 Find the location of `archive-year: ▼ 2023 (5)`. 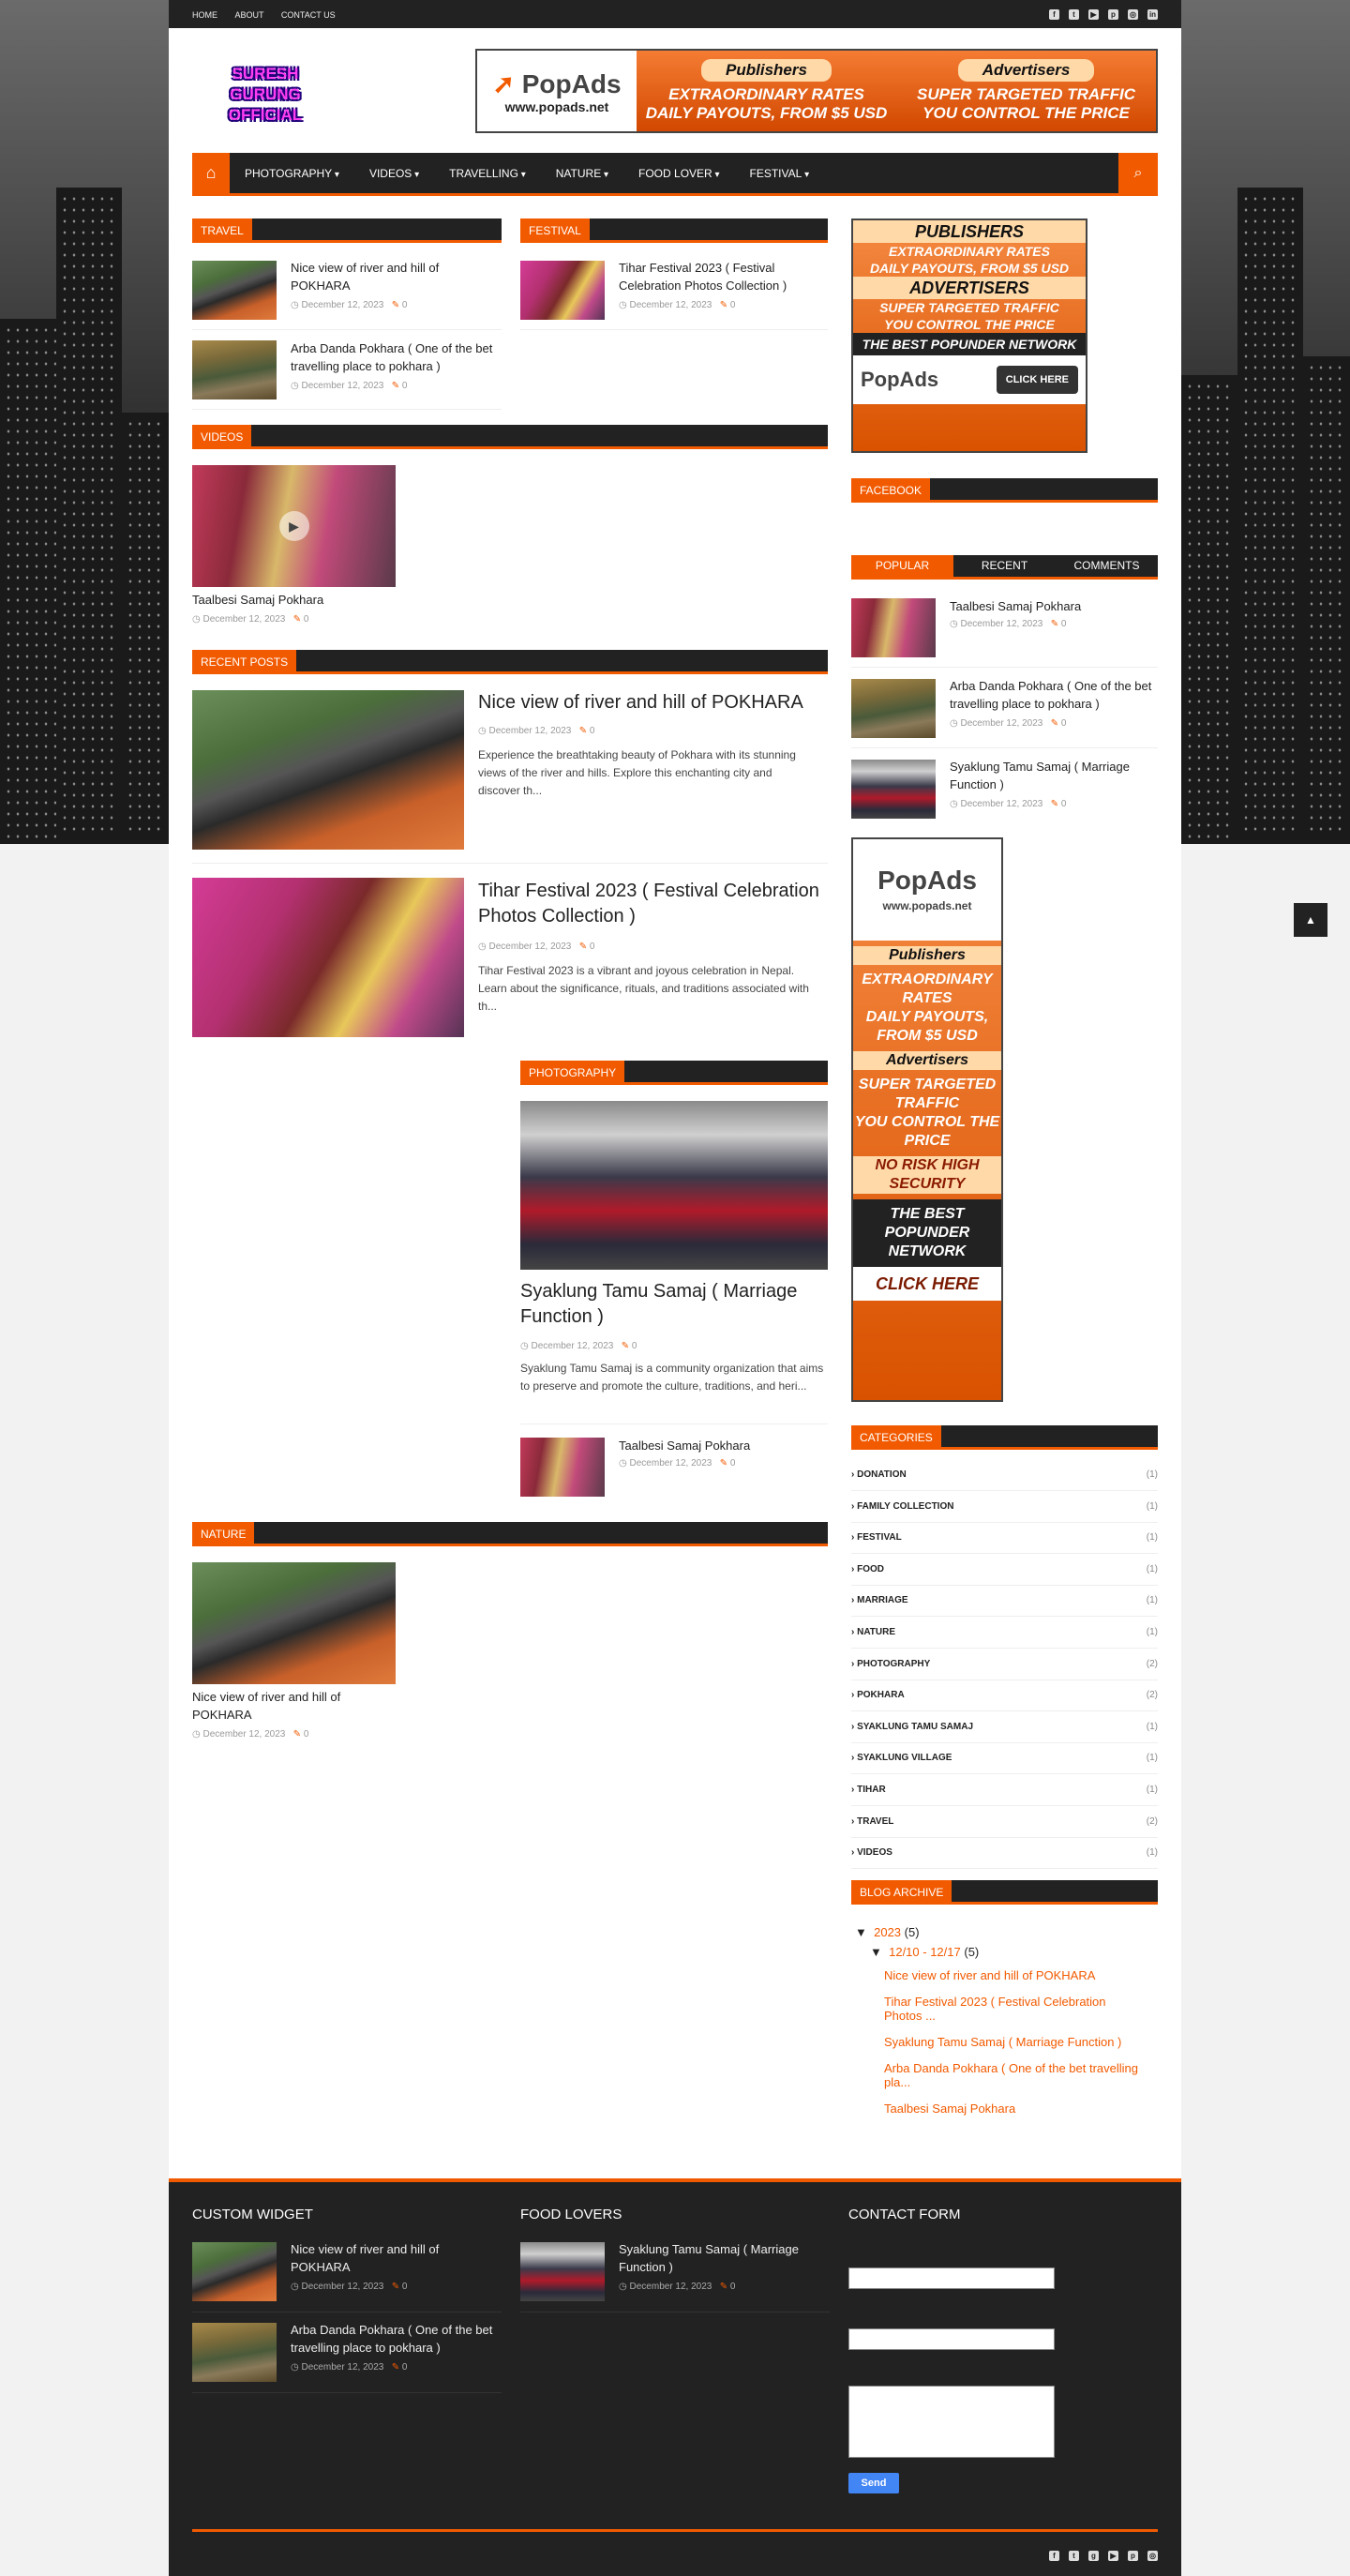

archive-year: ▼ 2023 (5) is located at coordinates (887, 1932).